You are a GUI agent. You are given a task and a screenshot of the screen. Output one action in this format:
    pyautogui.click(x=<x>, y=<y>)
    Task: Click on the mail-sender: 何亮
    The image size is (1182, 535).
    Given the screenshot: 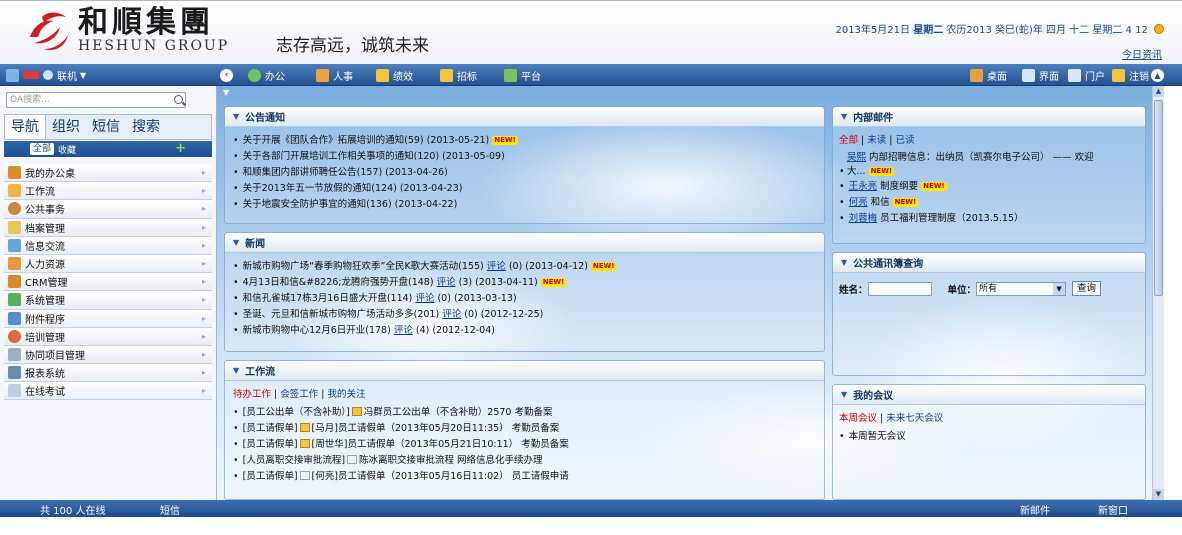 What is the action you would take?
    pyautogui.click(x=858, y=202)
    